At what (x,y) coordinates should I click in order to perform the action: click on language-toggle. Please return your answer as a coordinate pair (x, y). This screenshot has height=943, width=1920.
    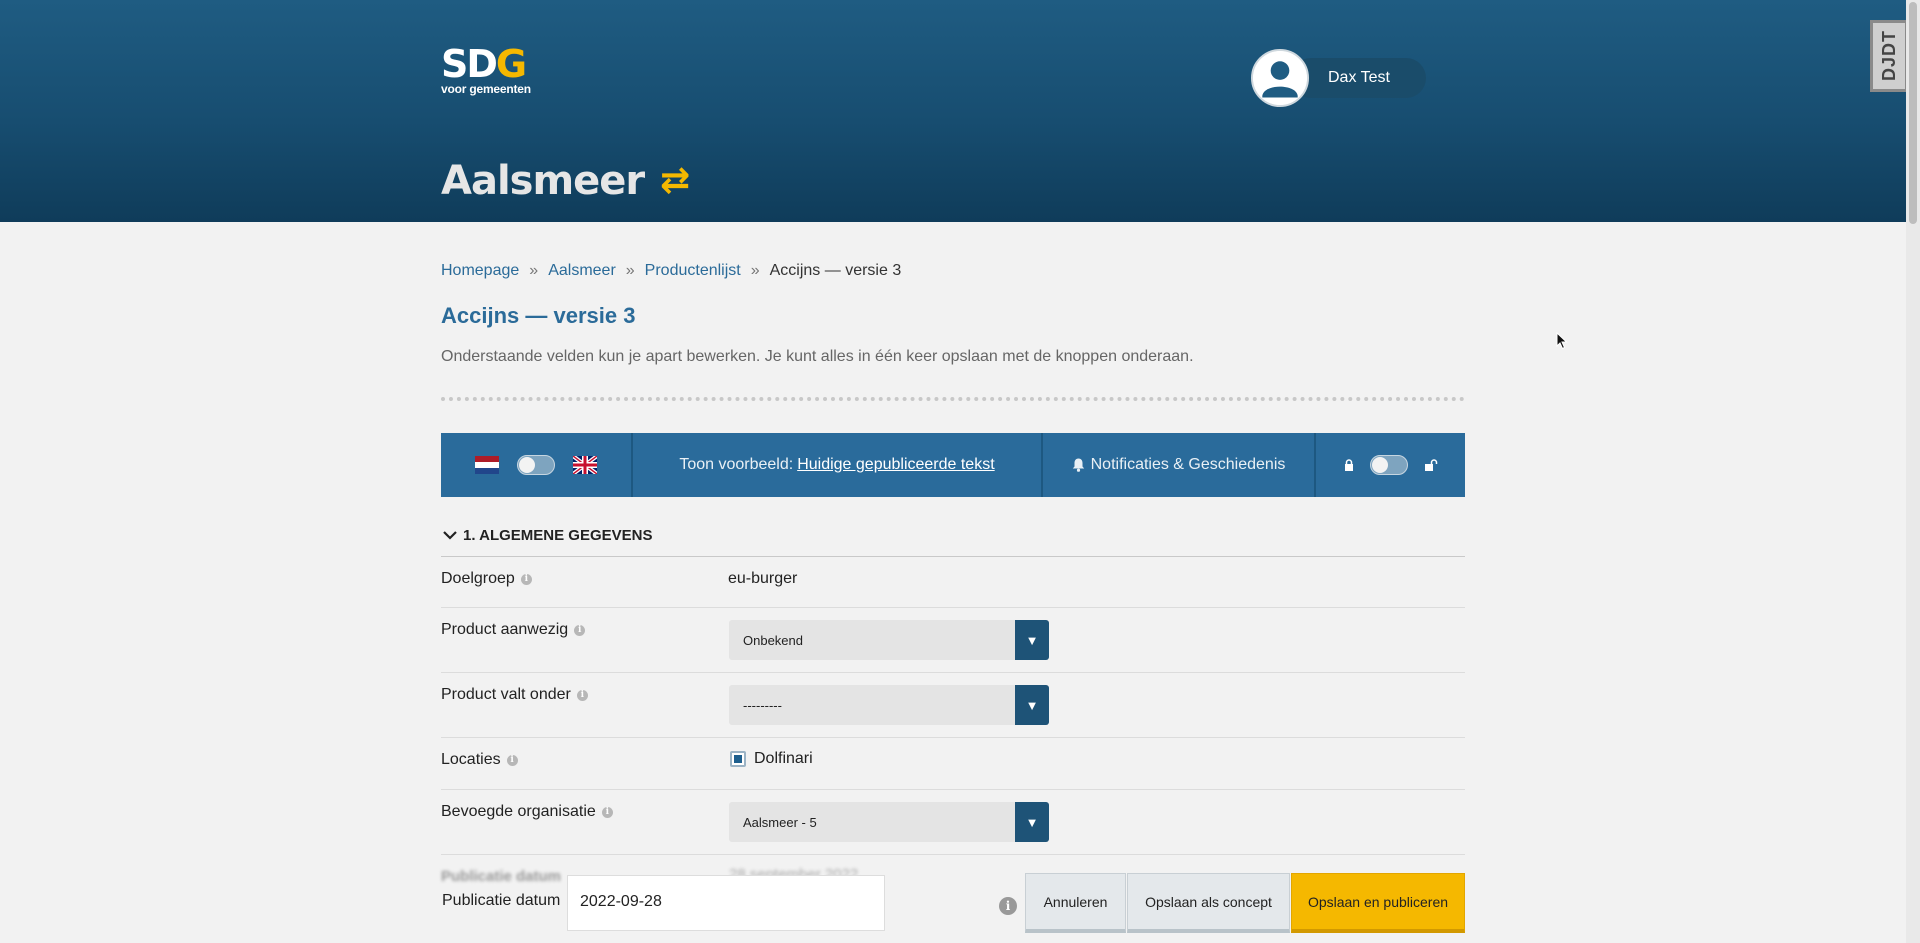
    Looking at the image, I should click on (536, 465).